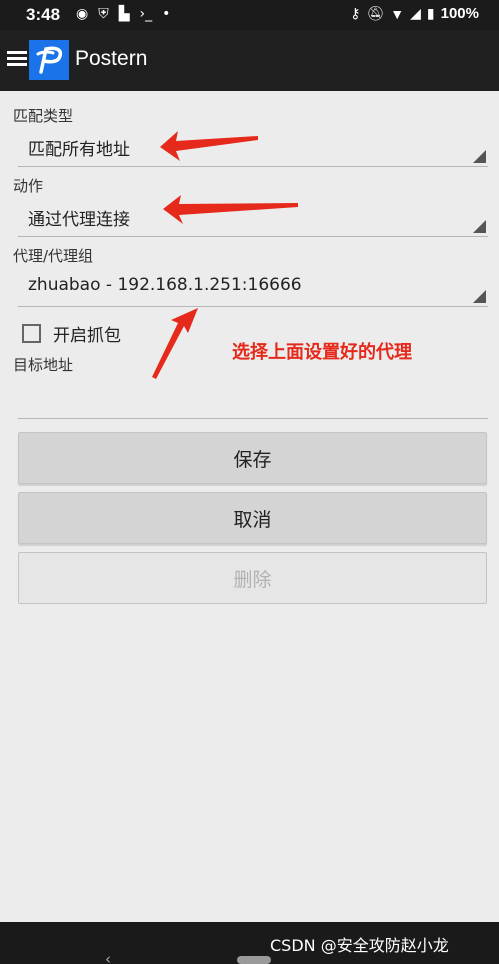  I want to click on terminal-icon: ›_, so click(146, 14).